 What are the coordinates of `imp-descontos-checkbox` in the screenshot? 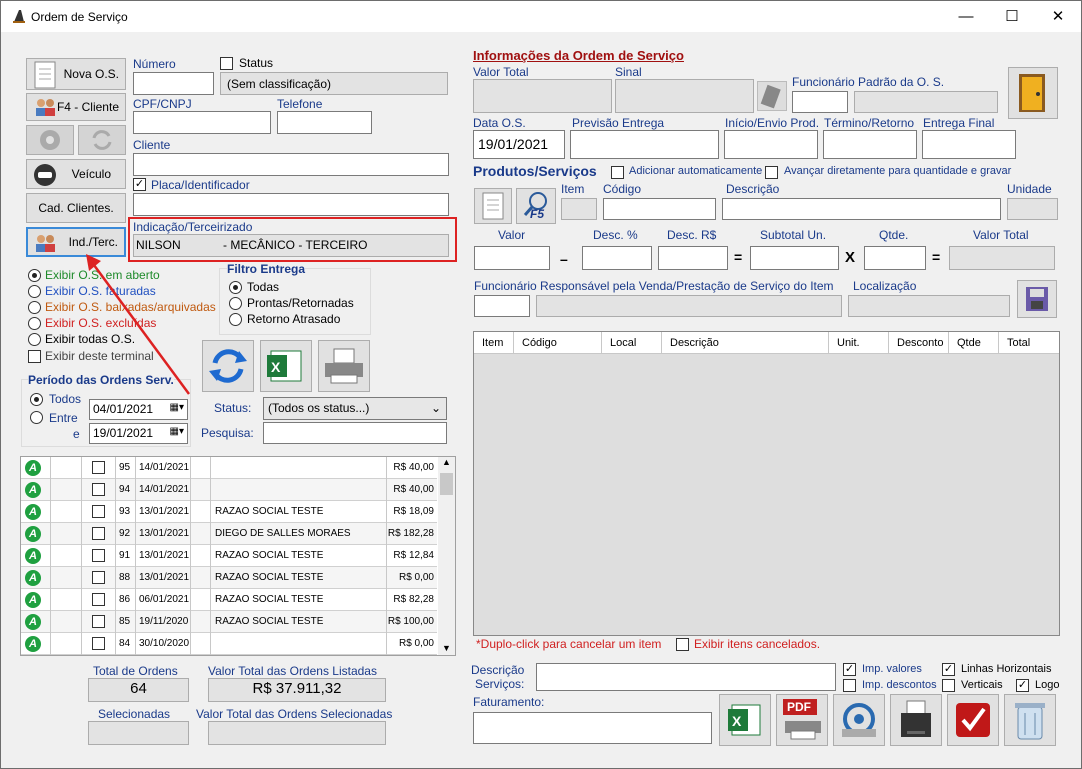 It's located at (849, 685).